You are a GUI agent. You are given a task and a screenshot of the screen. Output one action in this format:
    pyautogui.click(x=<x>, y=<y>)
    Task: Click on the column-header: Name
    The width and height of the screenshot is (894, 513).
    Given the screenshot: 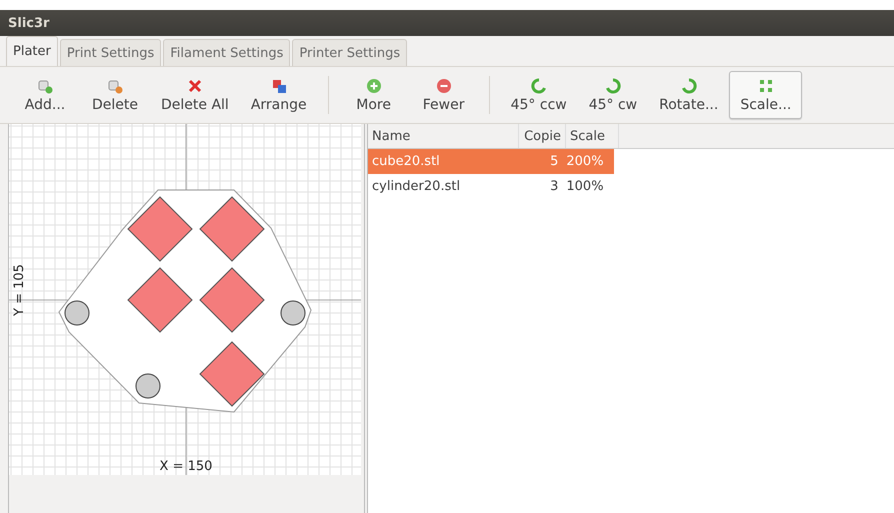 What is the action you would take?
    pyautogui.click(x=443, y=136)
    